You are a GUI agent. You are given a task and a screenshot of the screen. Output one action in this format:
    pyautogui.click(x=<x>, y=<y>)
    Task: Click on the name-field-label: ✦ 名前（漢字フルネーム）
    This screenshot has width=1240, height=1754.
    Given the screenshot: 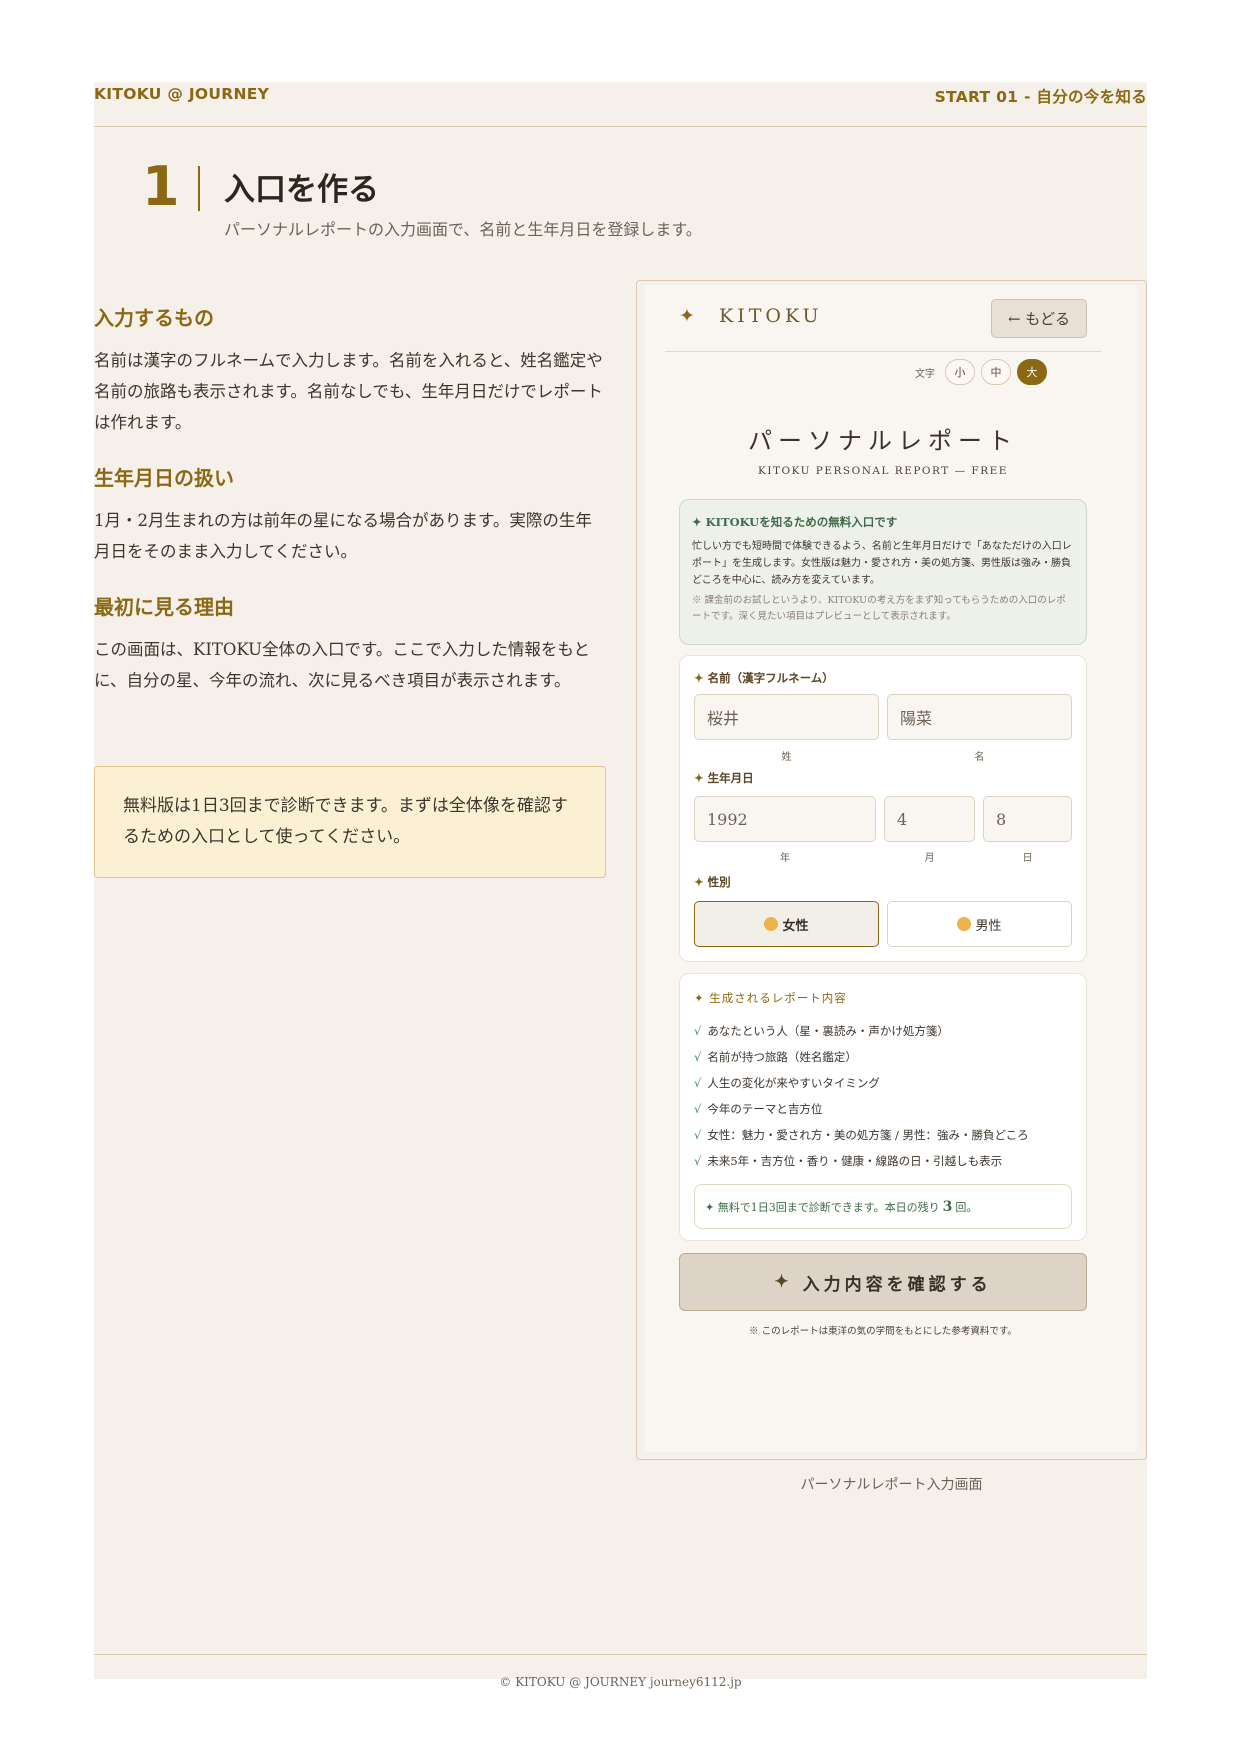 What is the action you would take?
    pyautogui.click(x=764, y=678)
    